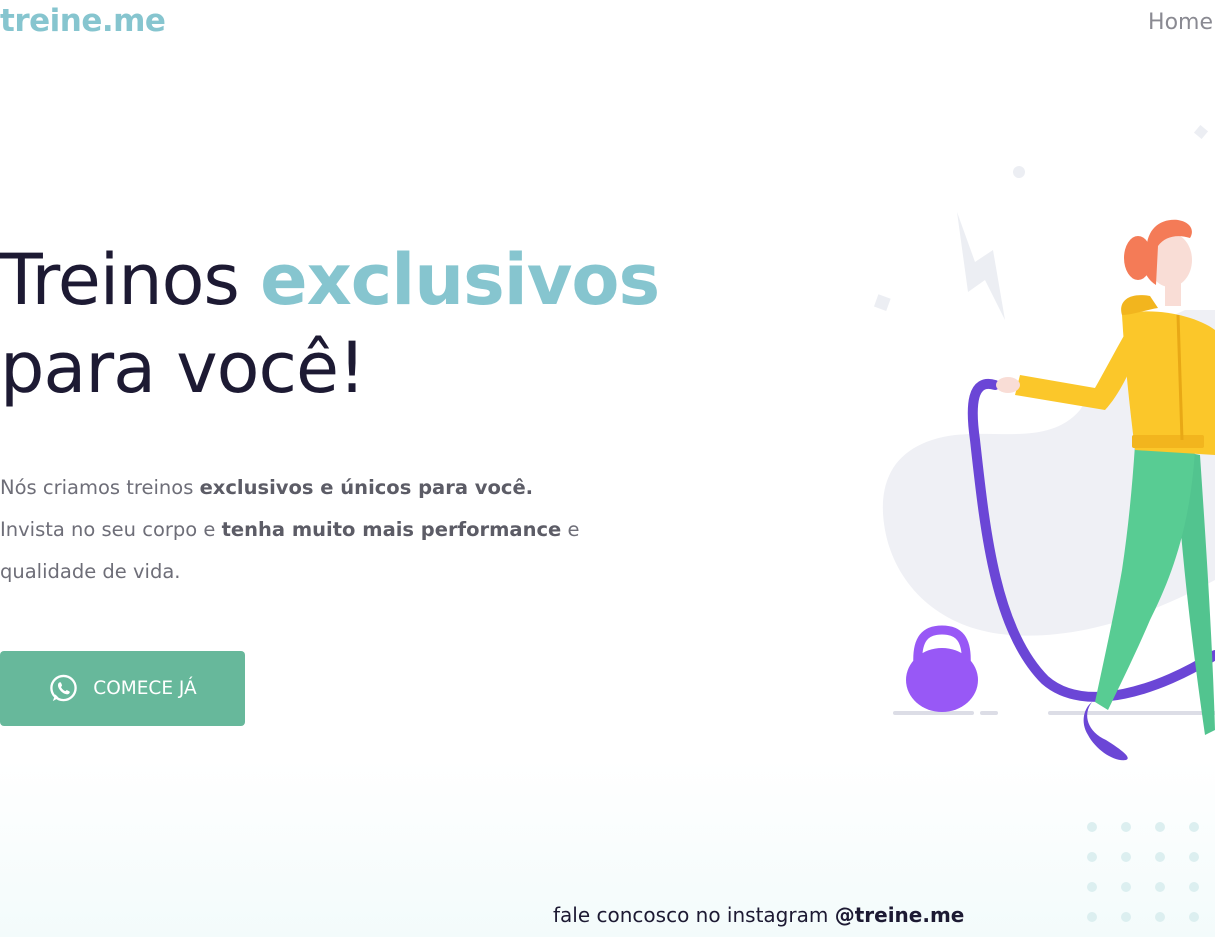 The height and width of the screenshot is (937, 1215). Describe the element at coordinates (1105, 731) in the screenshot. I see `shoe` at that location.